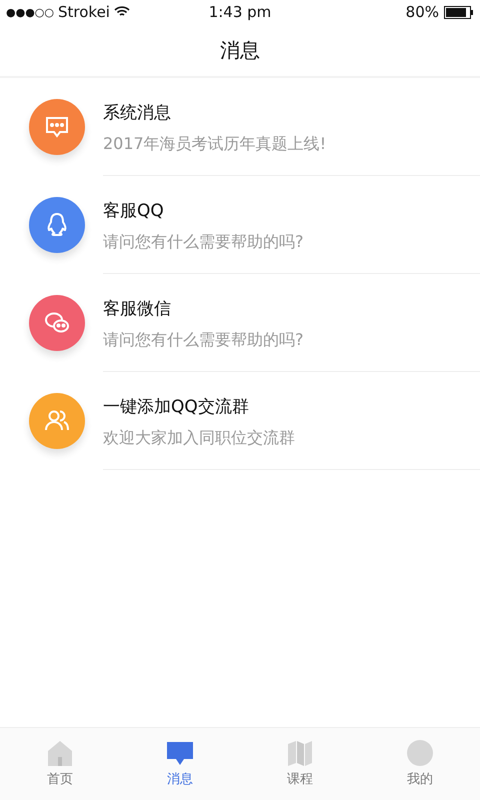 The image size is (480, 800). What do you see at coordinates (60, 779) in the screenshot?
I see `tab-label: 首页` at bounding box center [60, 779].